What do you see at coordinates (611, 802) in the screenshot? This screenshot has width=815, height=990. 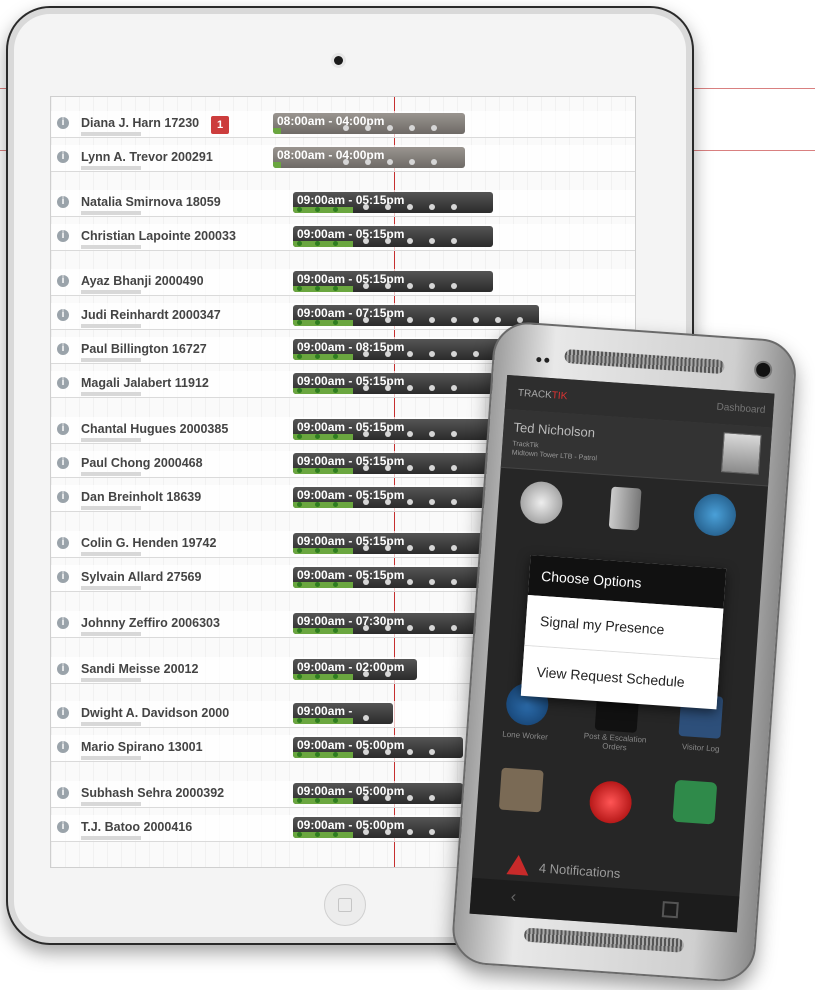 I see `panic-button-icon` at bounding box center [611, 802].